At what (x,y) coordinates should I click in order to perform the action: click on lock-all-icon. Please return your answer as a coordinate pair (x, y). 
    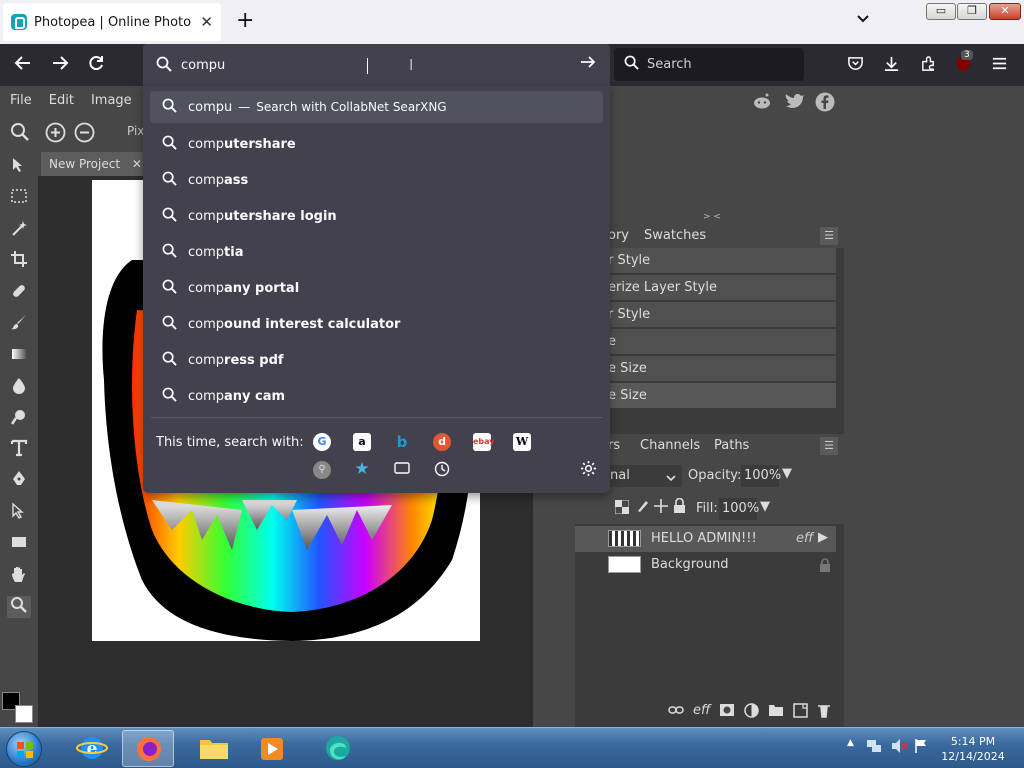
    Looking at the image, I should click on (679, 507).